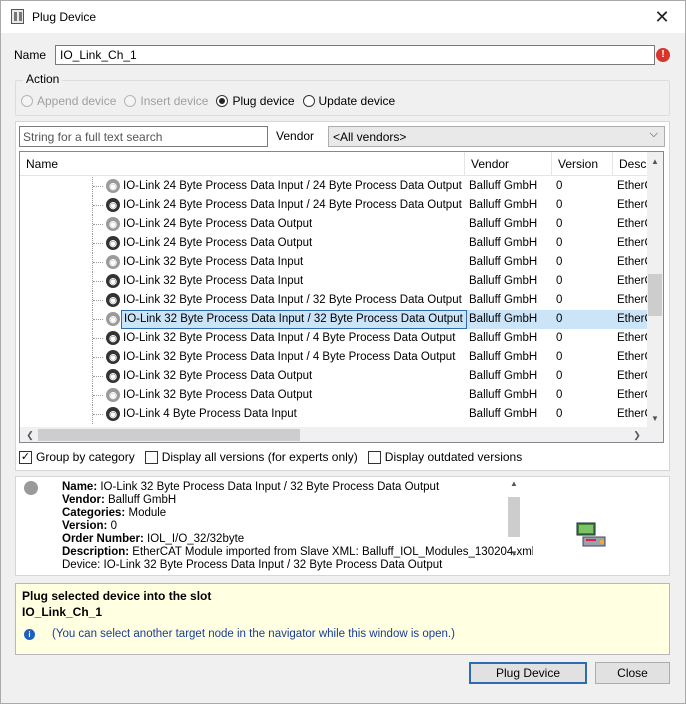 The height and width of the screenshot is (704, 686). What do you see at coordinates (295, 136) in the screenshot?
I see `vendor-label: Vendor` at bounding box center [295, 136].